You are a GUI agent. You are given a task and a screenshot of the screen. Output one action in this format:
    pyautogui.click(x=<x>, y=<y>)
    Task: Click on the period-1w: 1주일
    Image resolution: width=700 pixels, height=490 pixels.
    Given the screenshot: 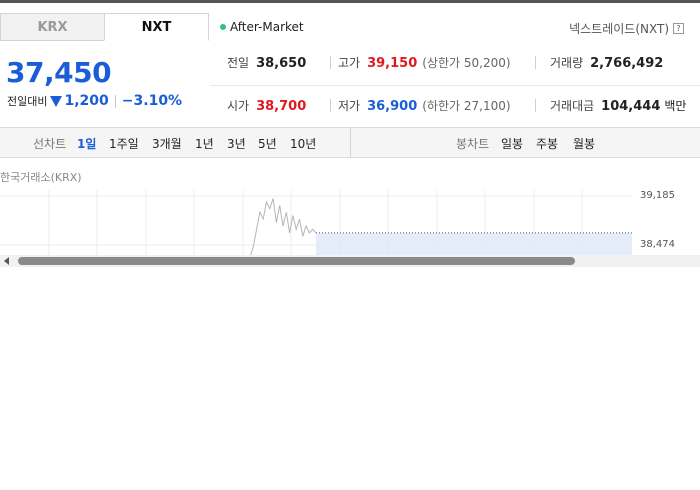 What is the action you would take?
    pyautogui.click(x=124, y=143)
    